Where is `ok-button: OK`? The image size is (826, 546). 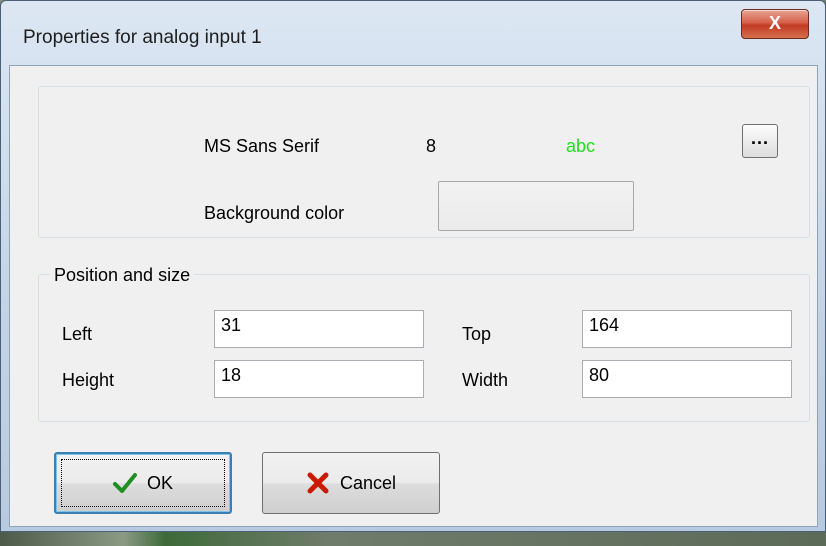 ok-button: OK is located at coordinates (143, 483).